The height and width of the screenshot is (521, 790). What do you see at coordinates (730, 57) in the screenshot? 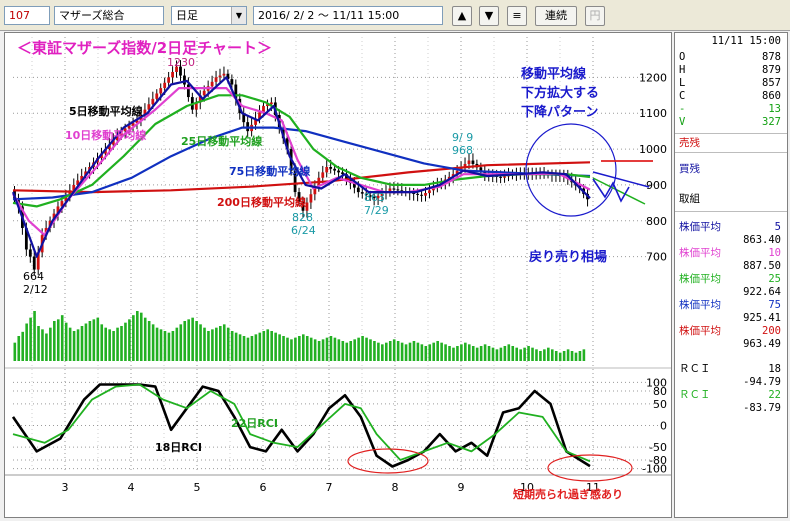
I see `ohlc-row-O: O 878` at bounding box center [730, 57].